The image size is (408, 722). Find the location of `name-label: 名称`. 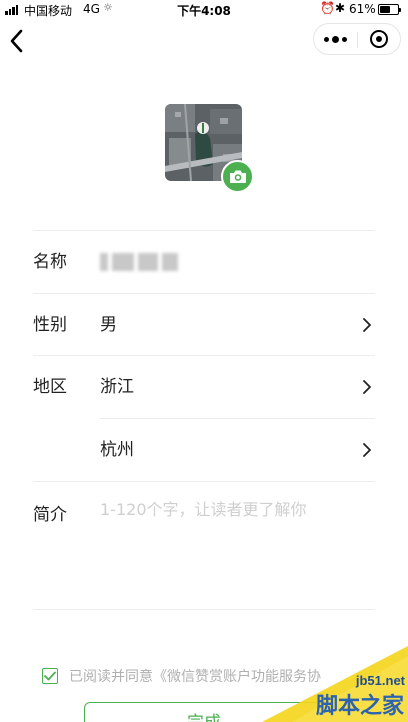

name-label: 名称 is located at coordinates (50, 262).